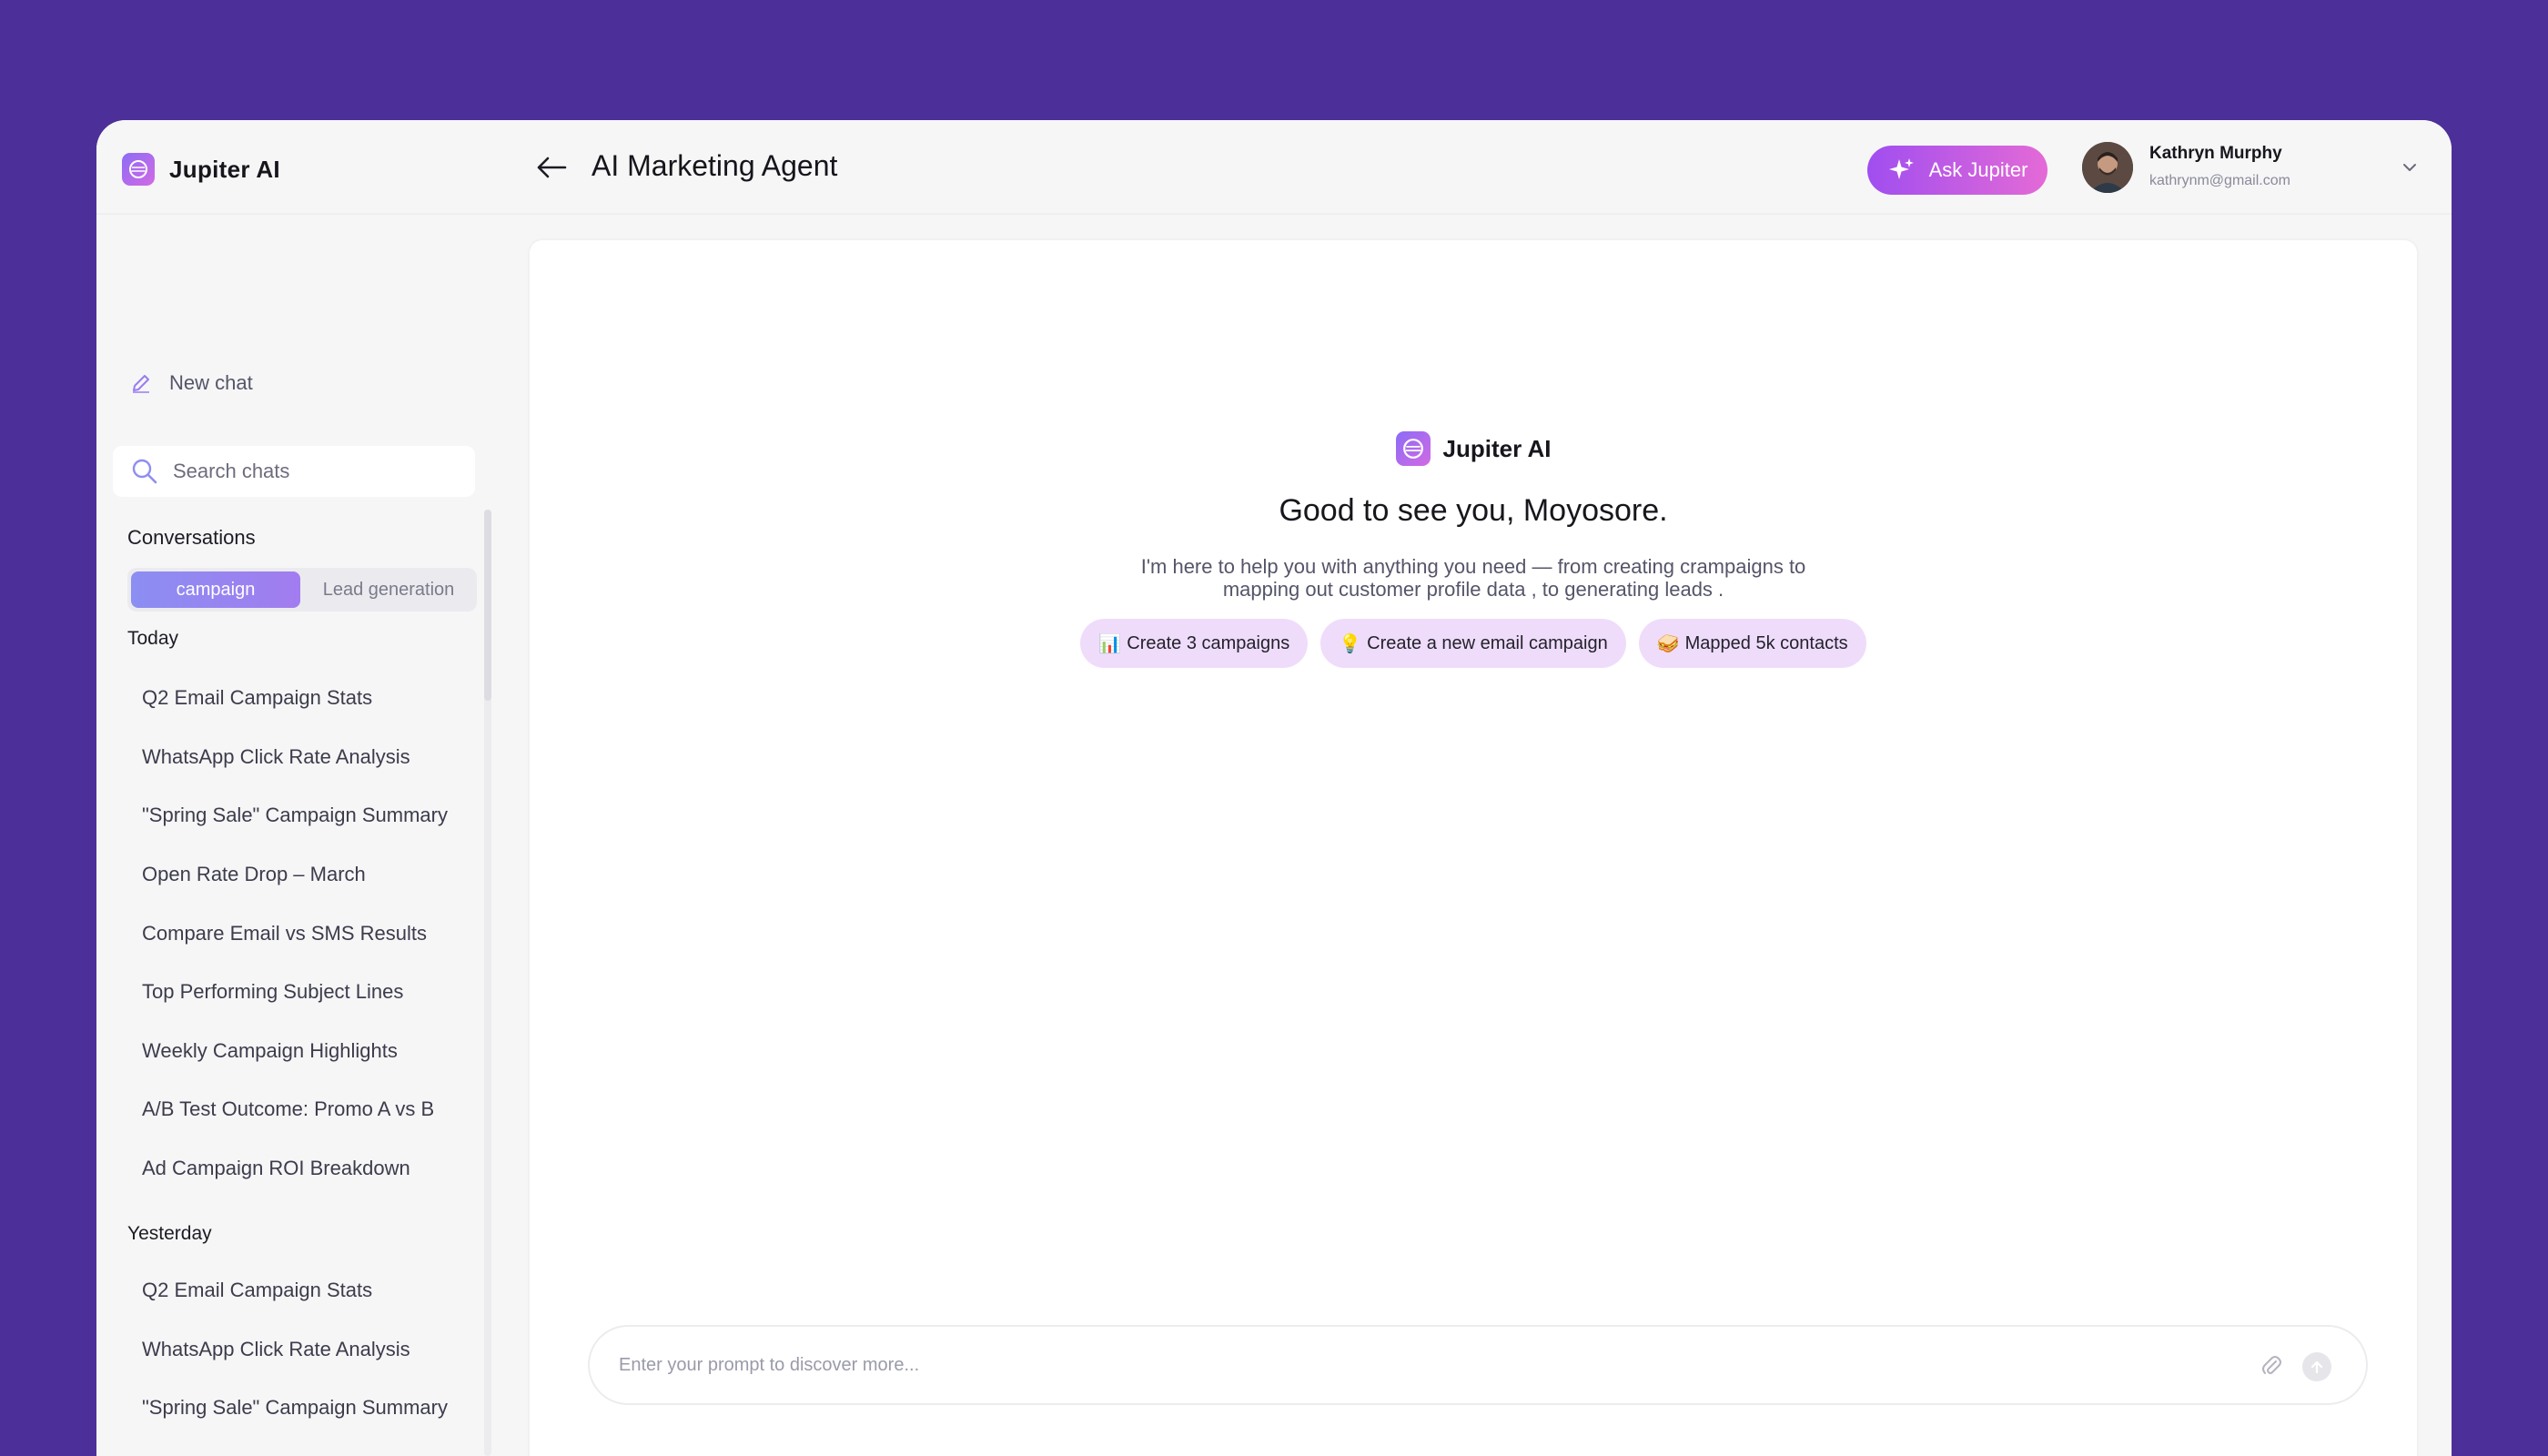  I want to click on pencil-icon, so click(141, 384).